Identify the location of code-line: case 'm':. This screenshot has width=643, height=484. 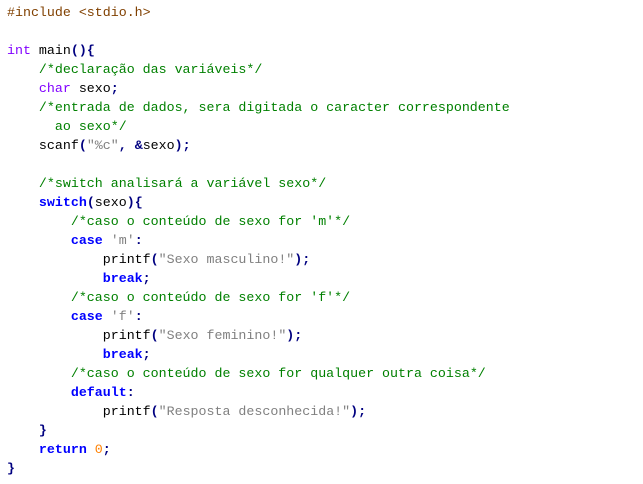
(258, 240).